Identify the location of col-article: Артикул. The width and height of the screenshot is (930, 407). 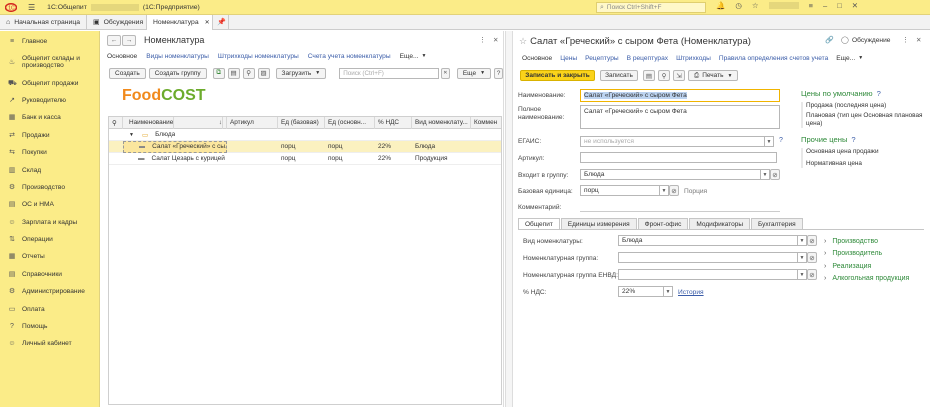
(252, 122).